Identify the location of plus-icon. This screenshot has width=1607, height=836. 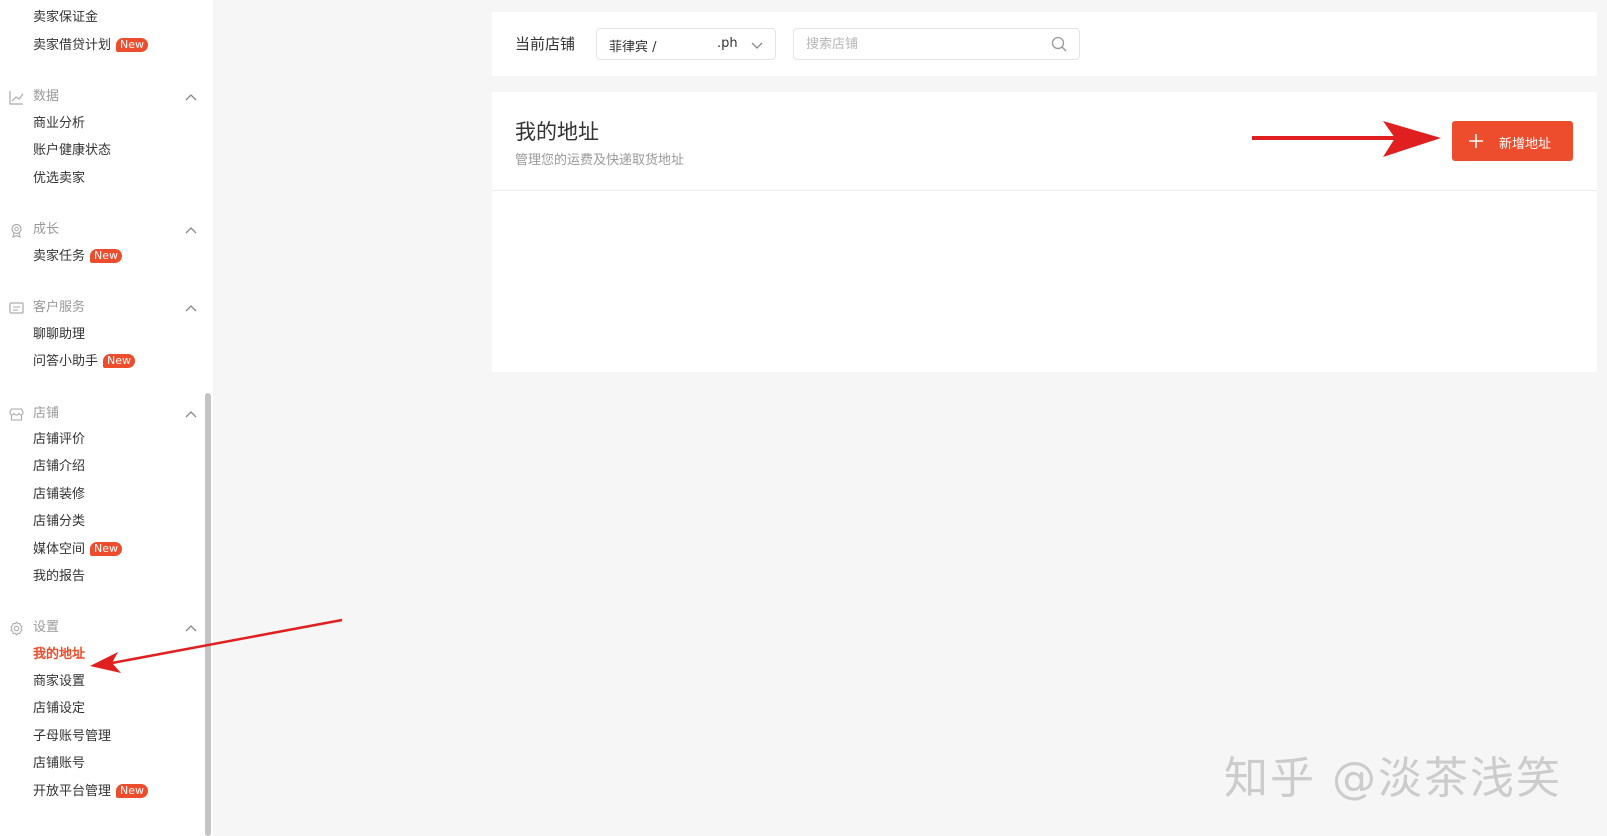
(1476, 141).